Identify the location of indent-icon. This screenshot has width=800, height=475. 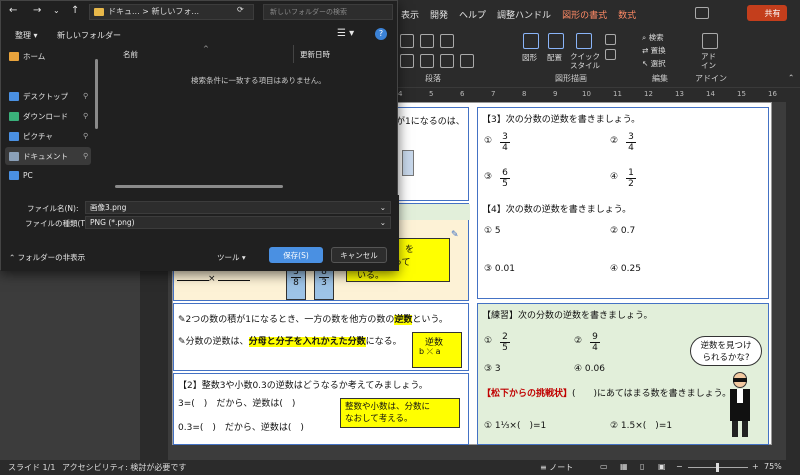
(447, 41).